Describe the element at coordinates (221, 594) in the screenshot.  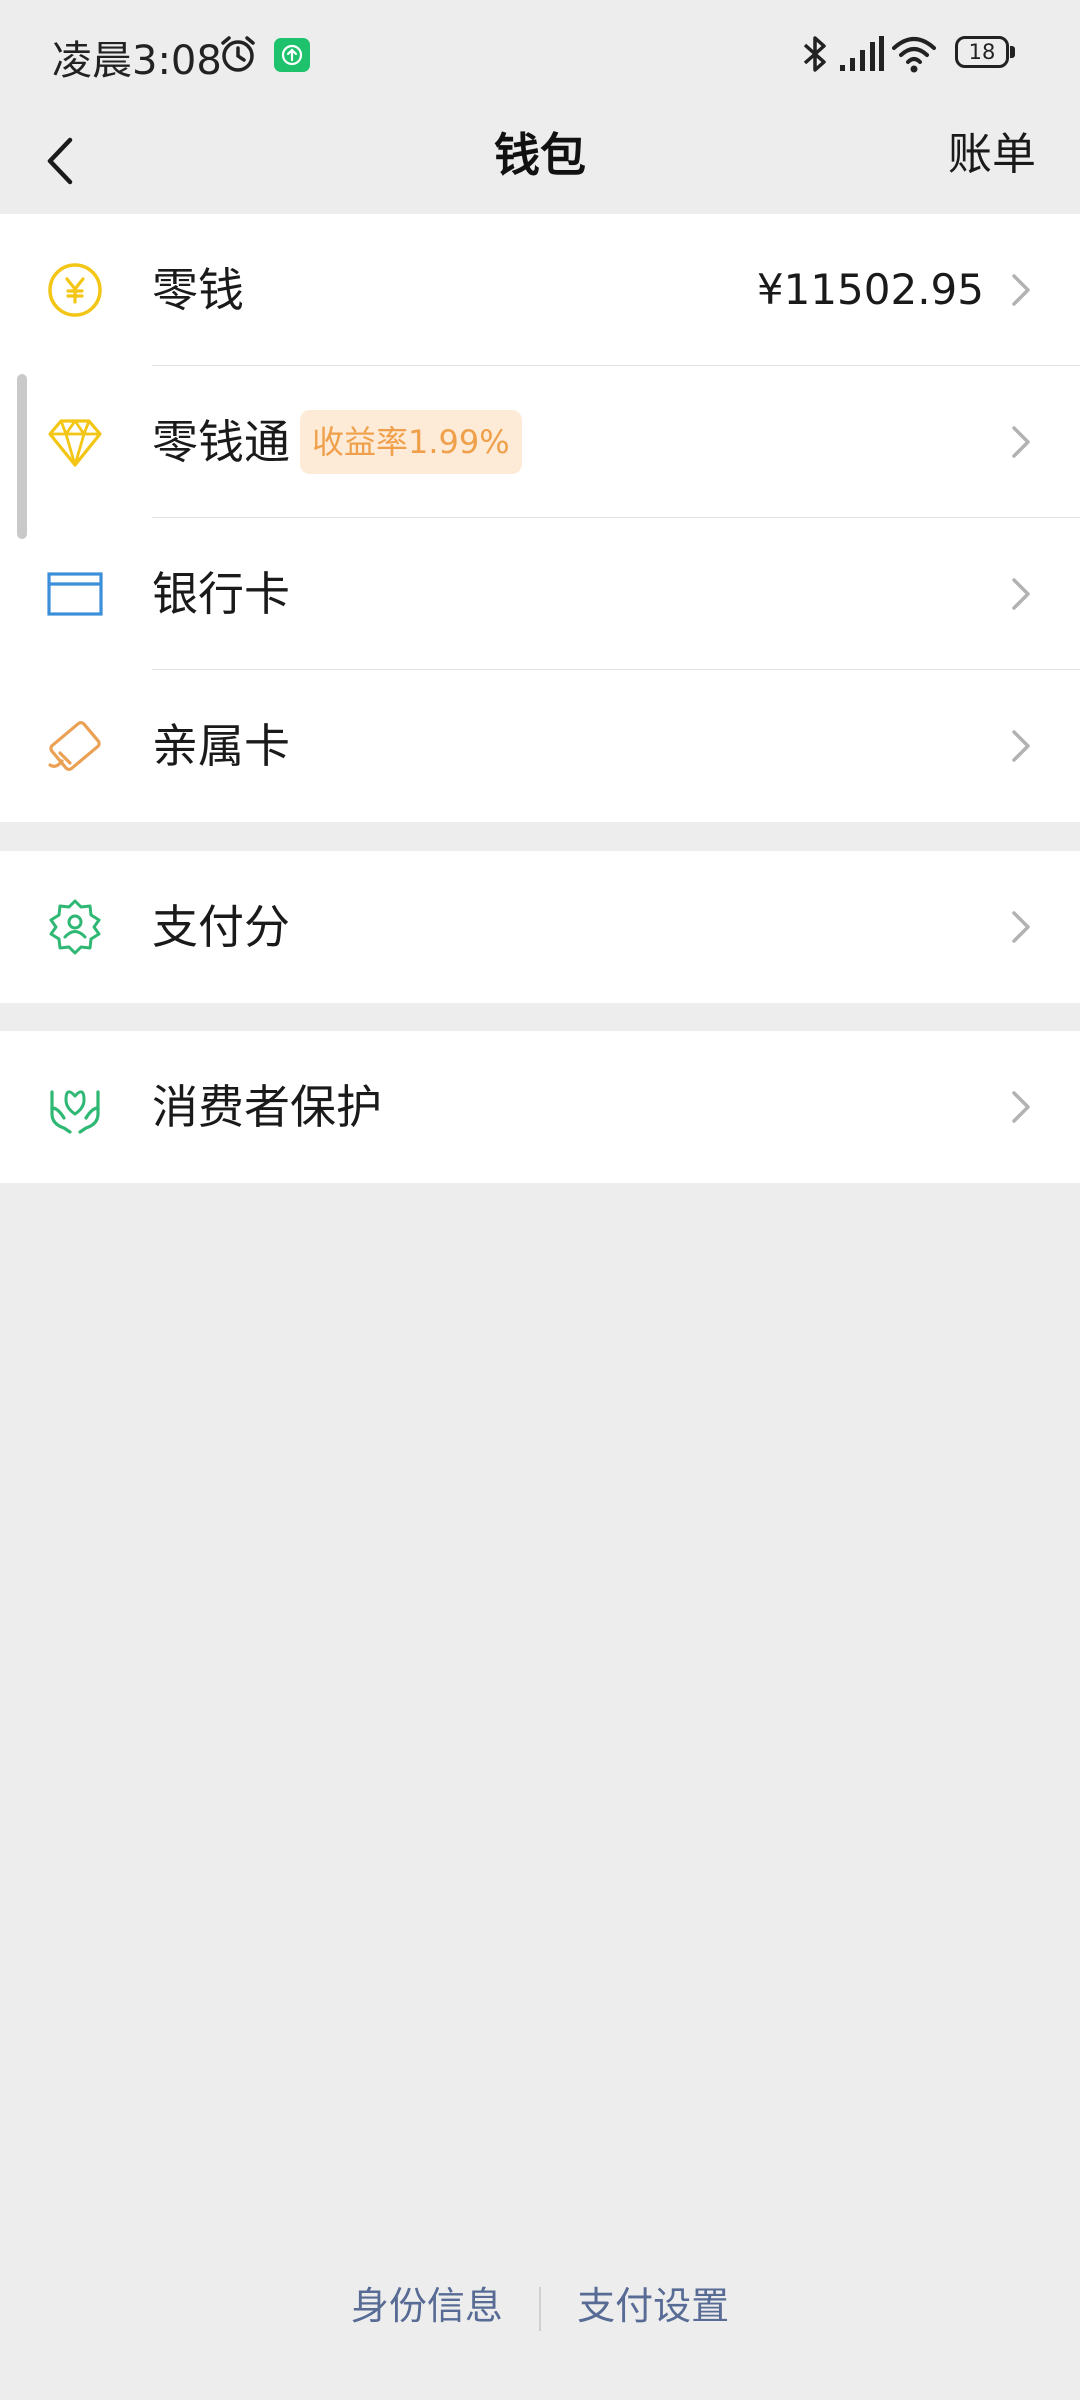
I see `bank-card-label: 银行卡` at that location.